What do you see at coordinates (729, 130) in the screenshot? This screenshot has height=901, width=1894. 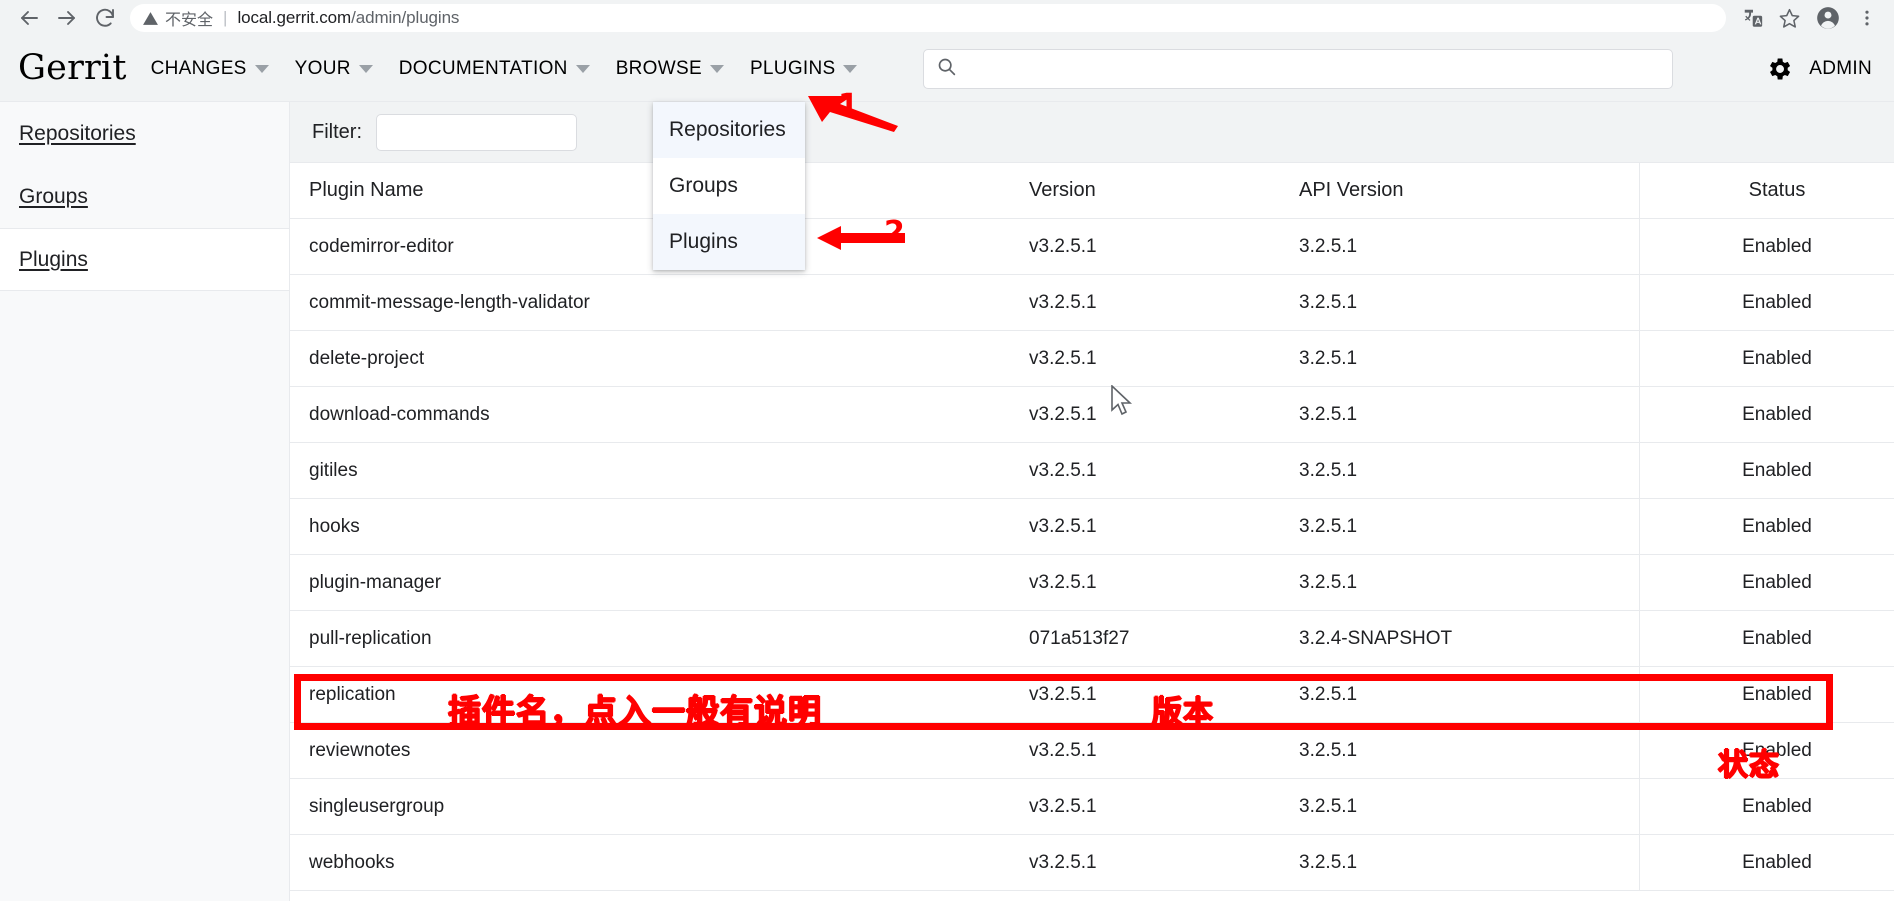 I see `dropdown-item-repositories: Repositories` at bounding box center [729, 130].